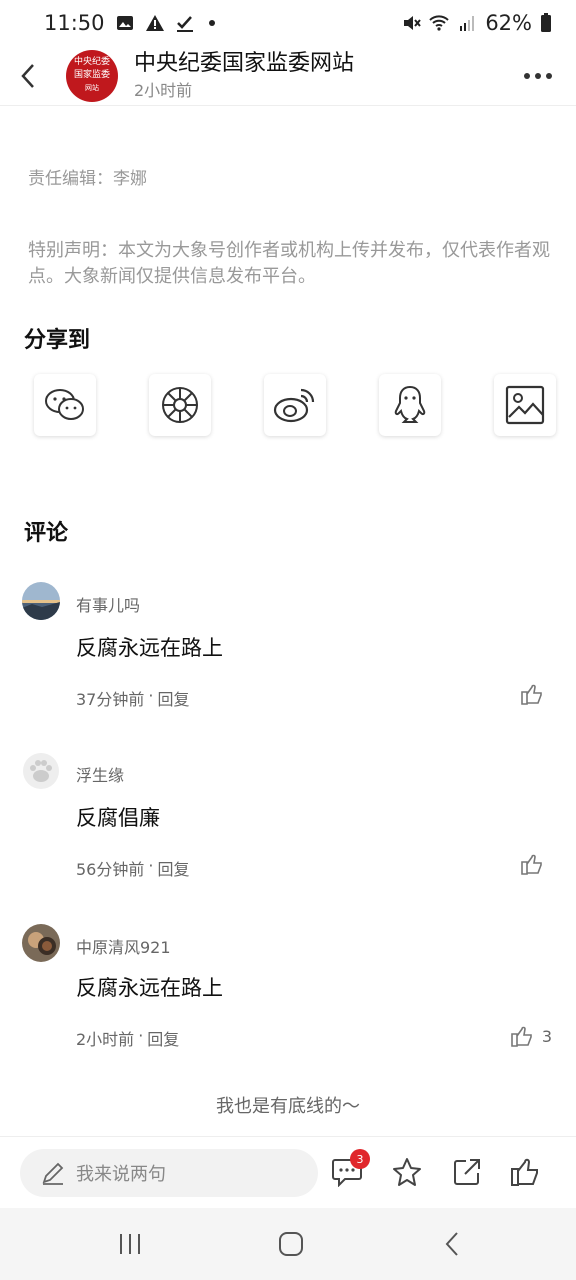 This screenshot has width=576, height=1280. Describe the element at coordinates (46, 533) in the screenshot. I see `comments-section-title: 评论` at that location.